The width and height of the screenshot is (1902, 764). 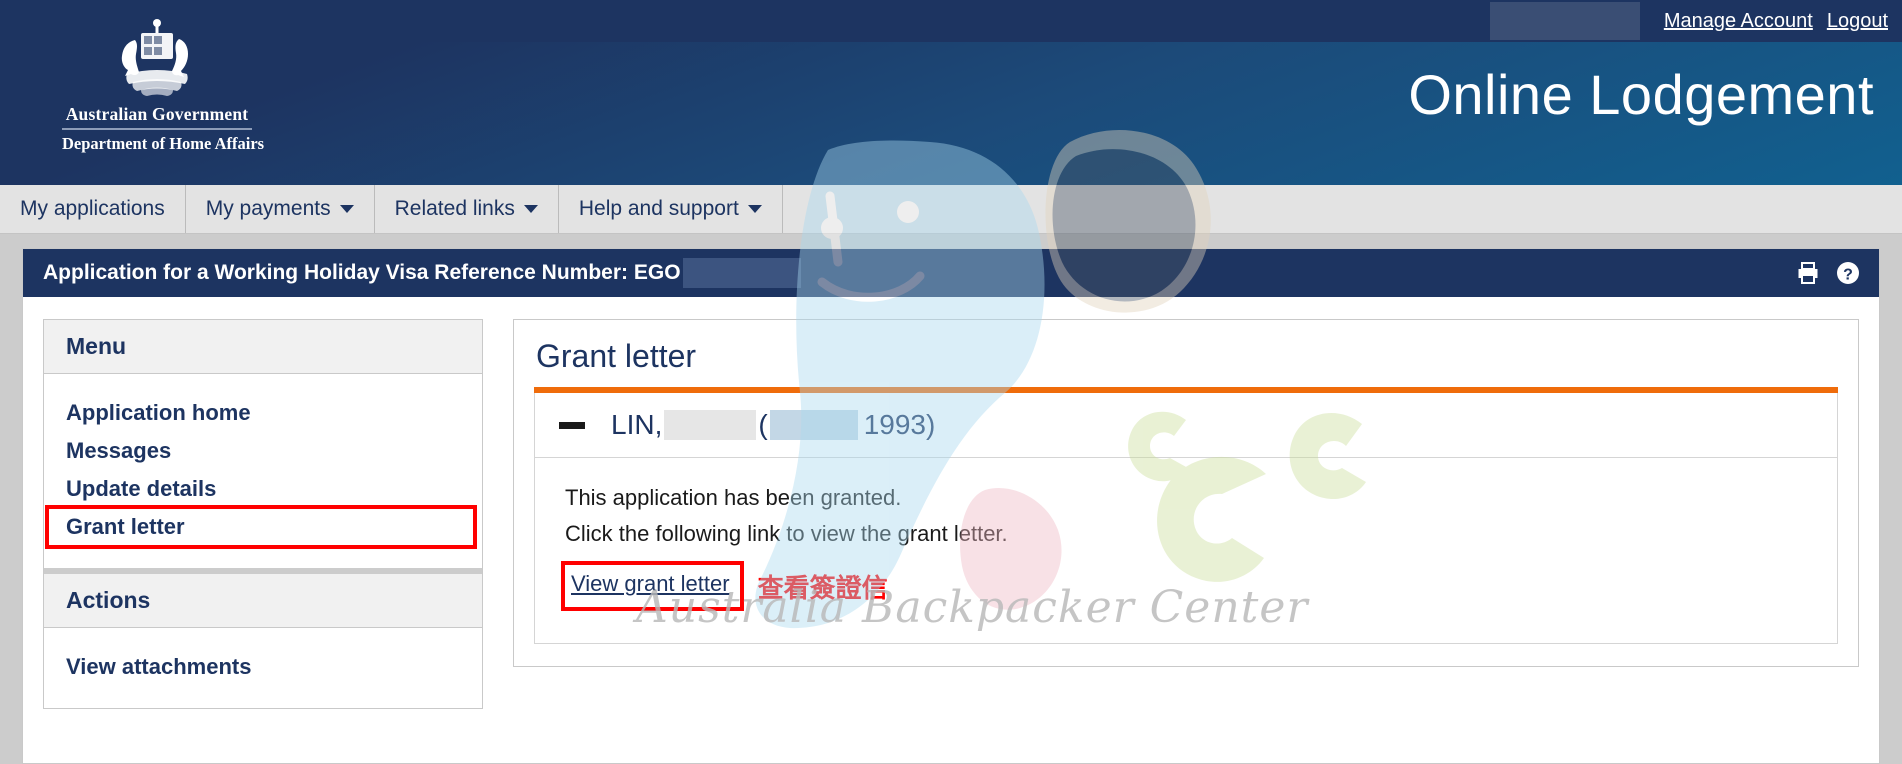 What do you see at coordinates (1186, 425) in the screenshot?
I see `applicant-row: LIN, ( 1993)` at bounding box center [1186, 425].